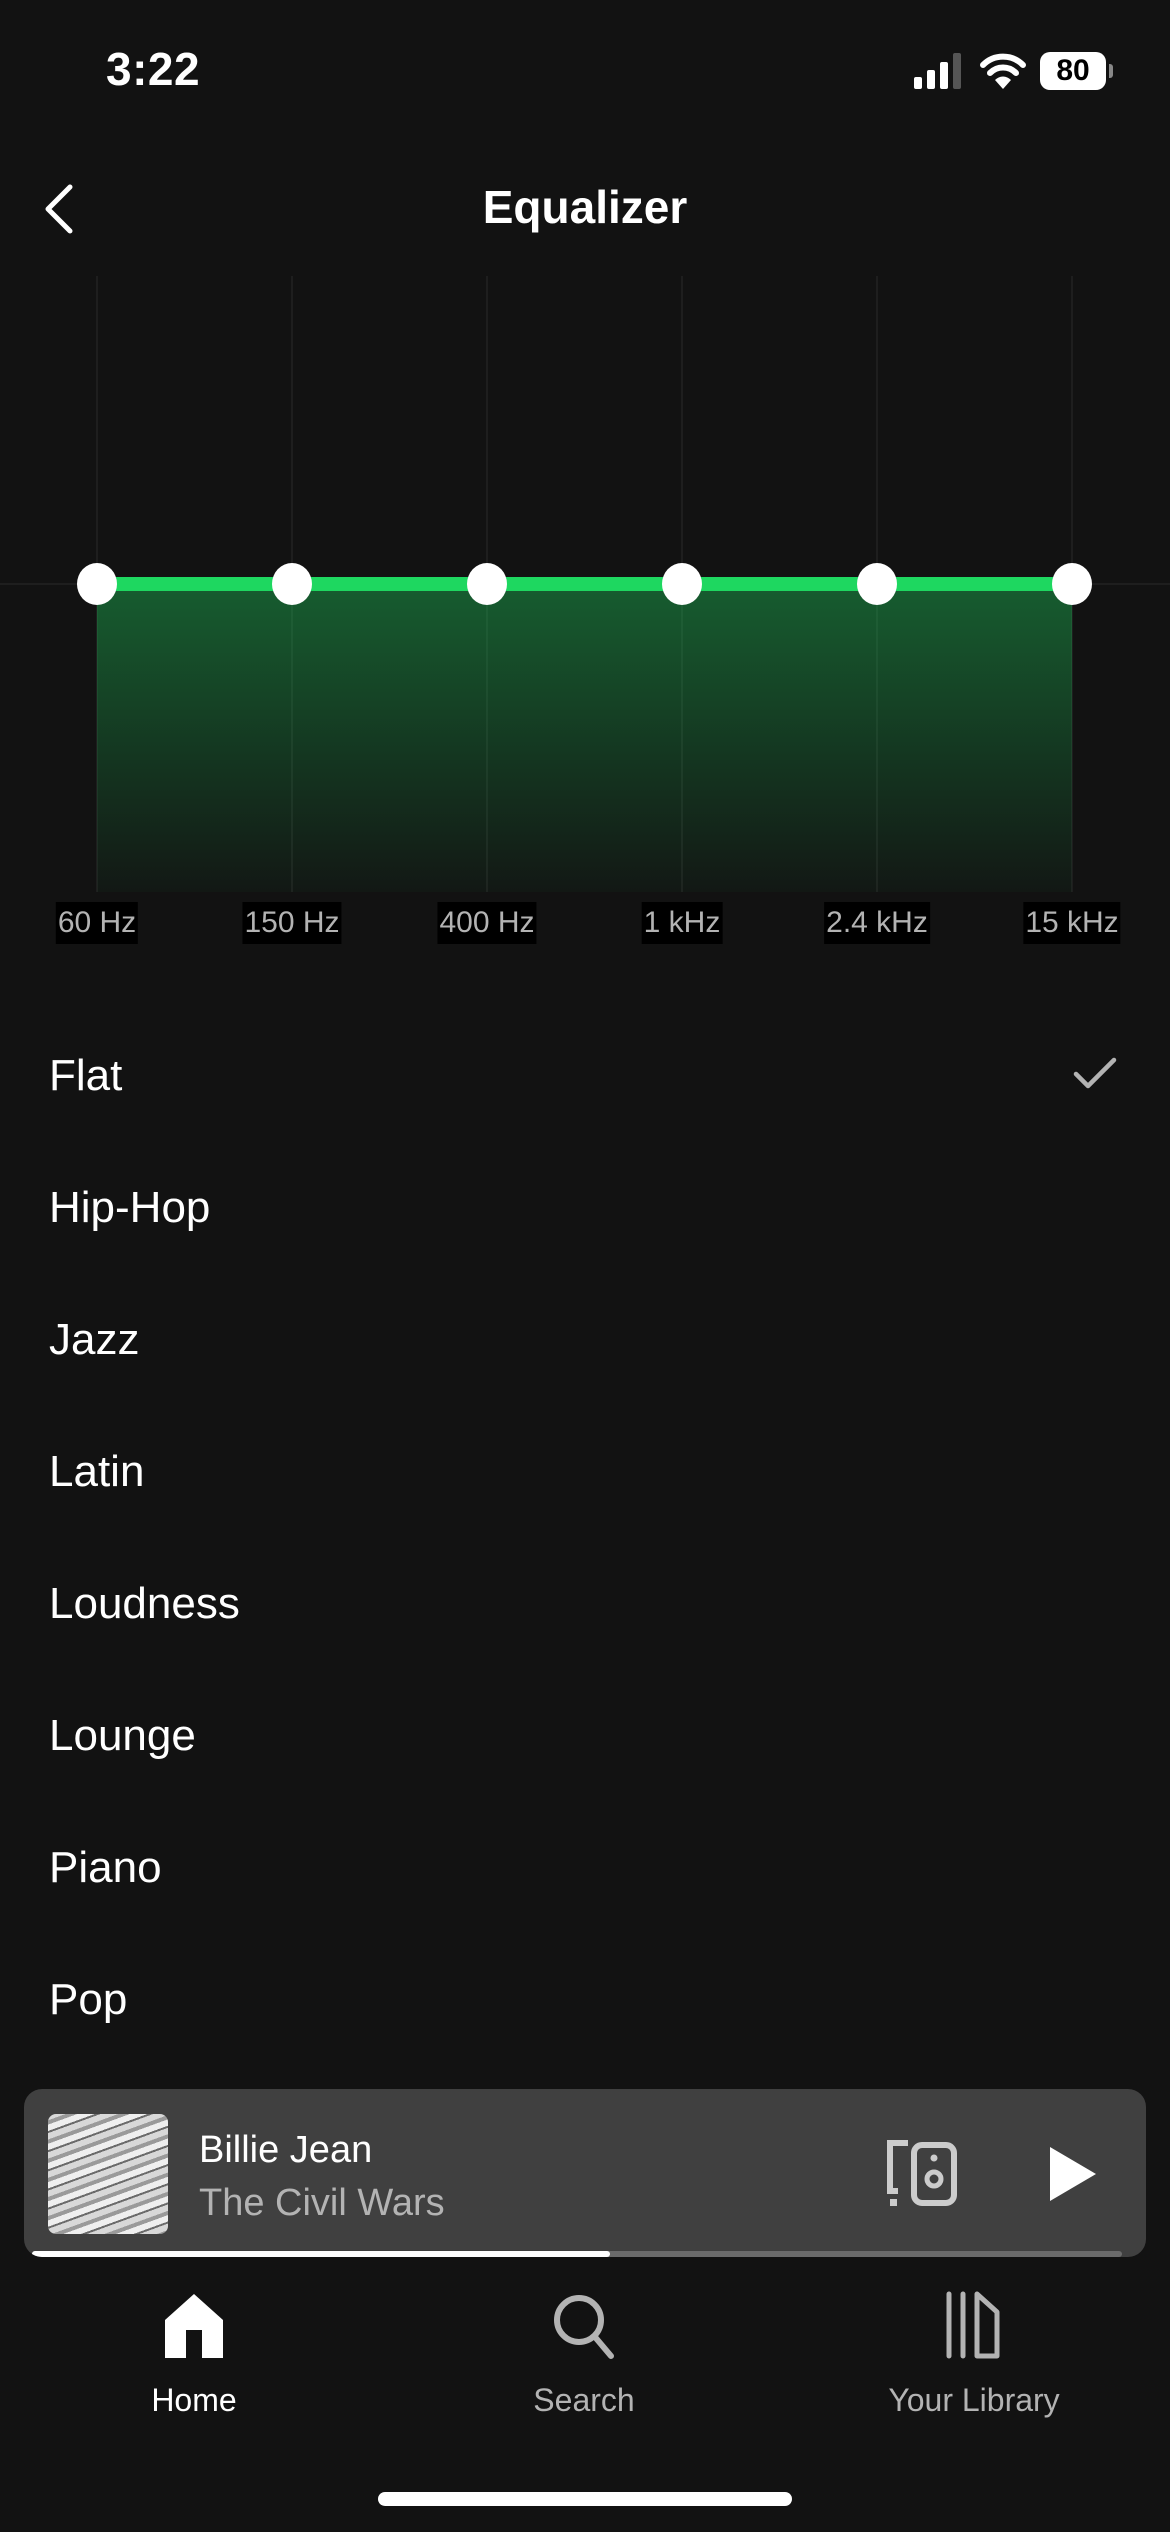 This screenshot has width=1170, height=2532. Describe the element at coordinates (144, 1603) in the screenshot. I see `preset-label: Loudness` at that location.